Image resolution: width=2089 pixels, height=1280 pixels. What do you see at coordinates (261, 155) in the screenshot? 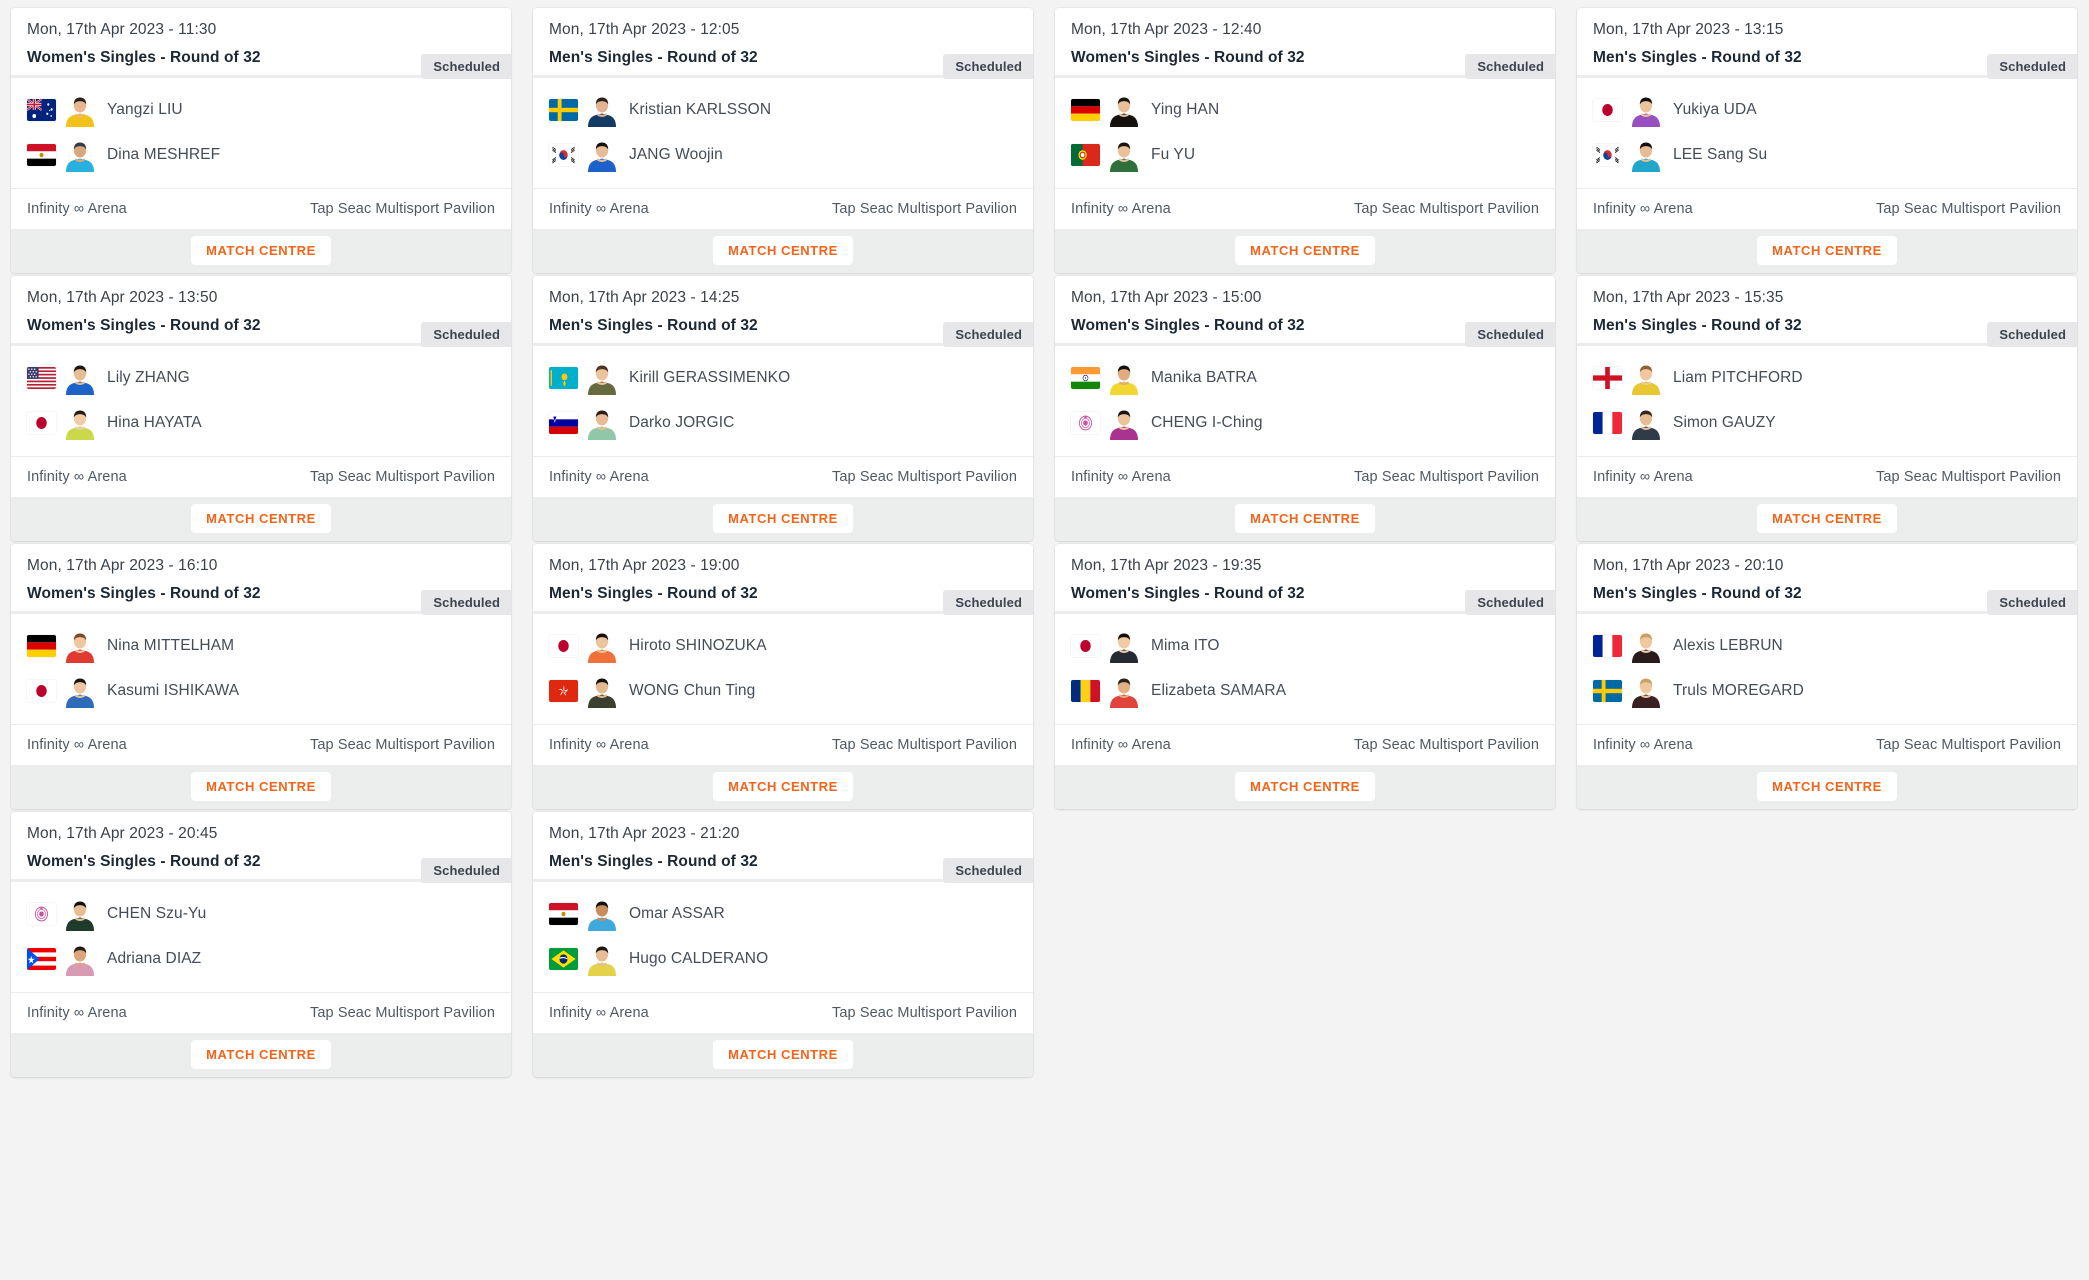
I see `player-row: Dina MESHREF` at bounding box center [261, 155].